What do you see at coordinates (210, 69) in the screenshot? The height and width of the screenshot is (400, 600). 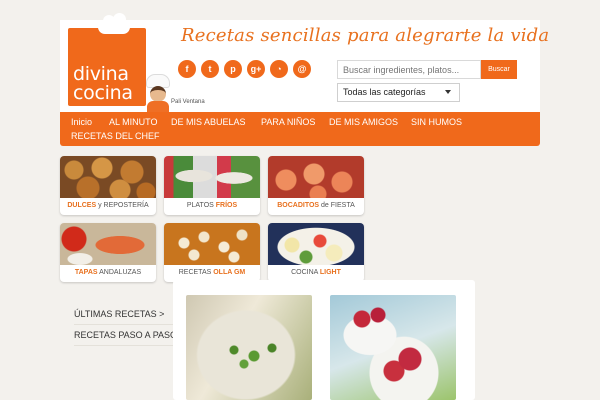 I see `twitter-icon: t` at bounding box center [210, 69].